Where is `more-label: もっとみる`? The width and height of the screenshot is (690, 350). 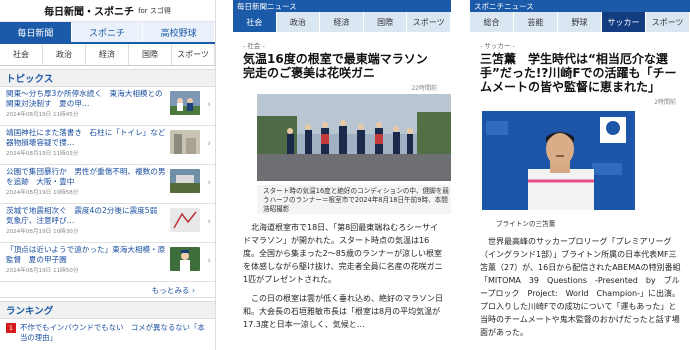
more-label: もっとみる is located at coordinates (170, 290).